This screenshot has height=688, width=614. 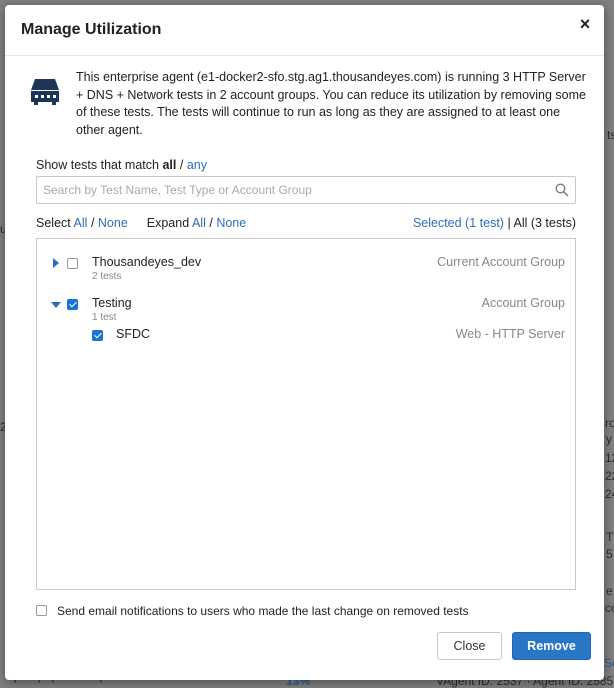 What do you see at coordinates (510, 334) in the screenshot?
I see `test-type: Web - HTTP Server` at bounding box center [510, 334].